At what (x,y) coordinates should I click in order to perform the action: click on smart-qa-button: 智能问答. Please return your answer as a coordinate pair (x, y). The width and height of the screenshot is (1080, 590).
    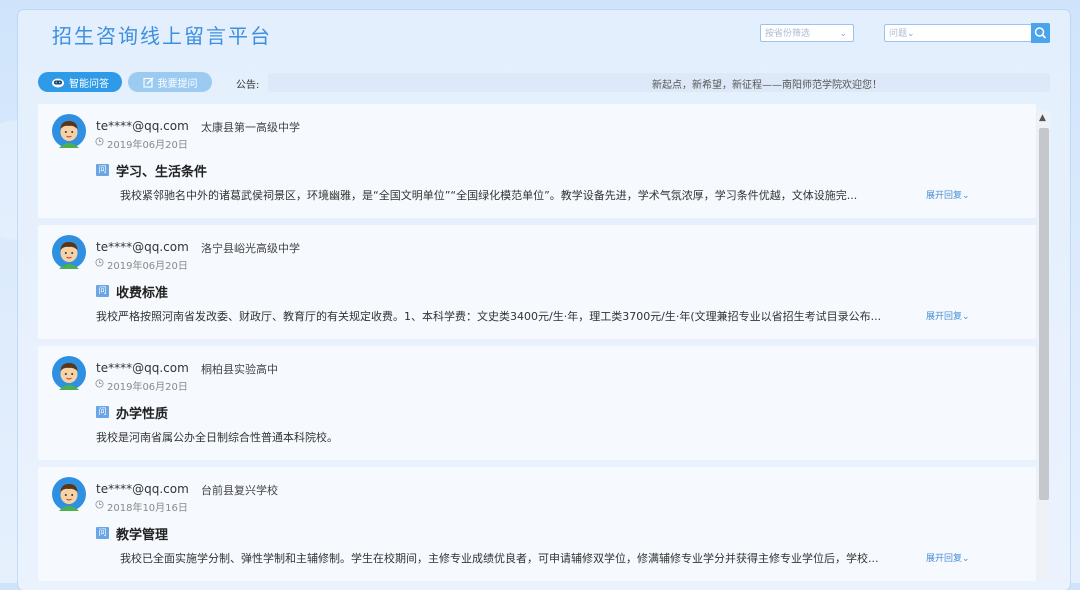
    Looking at the image, I should click on (80, 82).